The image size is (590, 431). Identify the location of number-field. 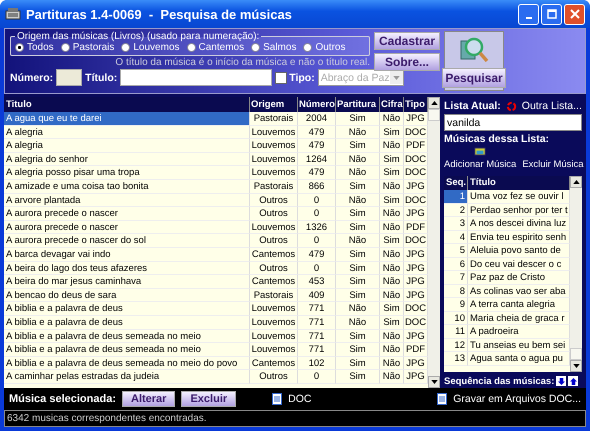
(69, 77).